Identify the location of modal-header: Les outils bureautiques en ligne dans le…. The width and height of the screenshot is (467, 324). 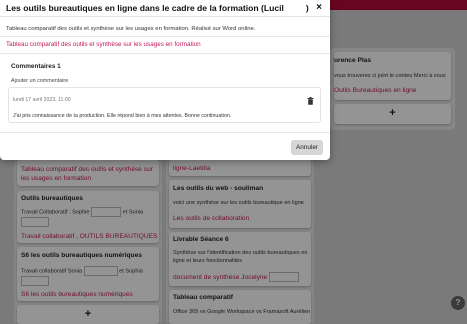
(165, 8).